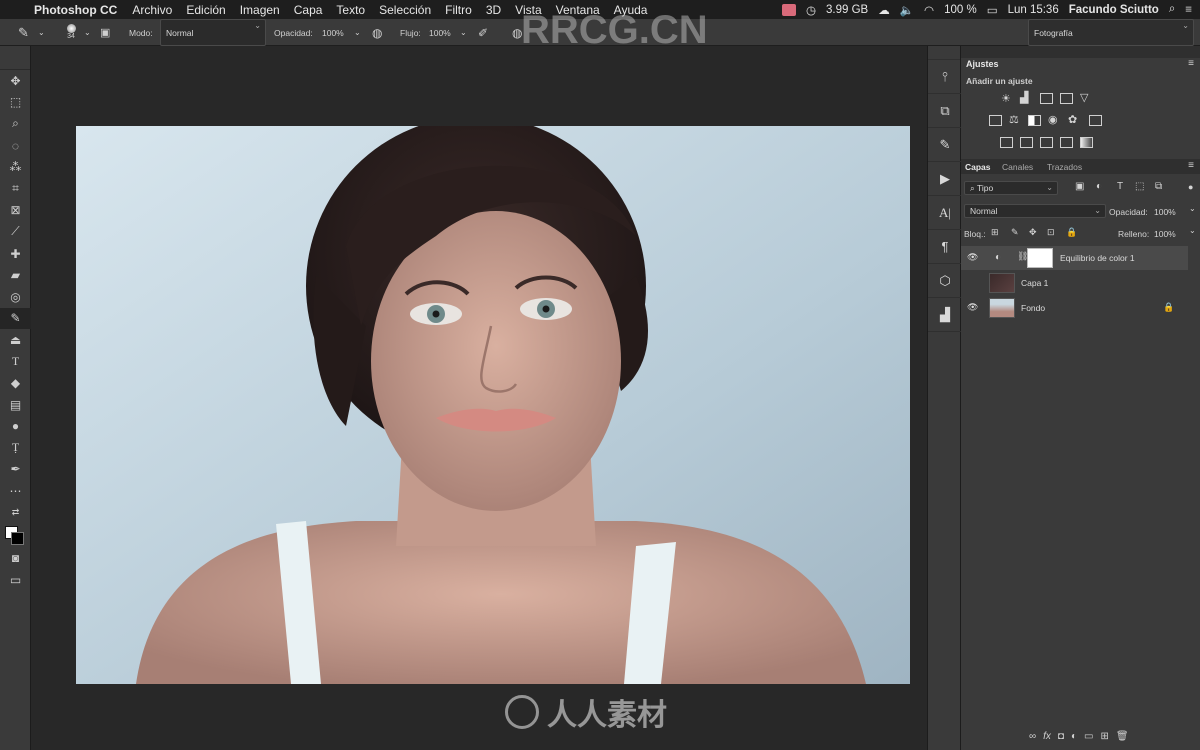 The width and height of the screenshot is (1200, 750). What do you see at coordinates (960, 10) in the screenshot?
I see `battery-value: 100 %` at bounding box center [960, 10].